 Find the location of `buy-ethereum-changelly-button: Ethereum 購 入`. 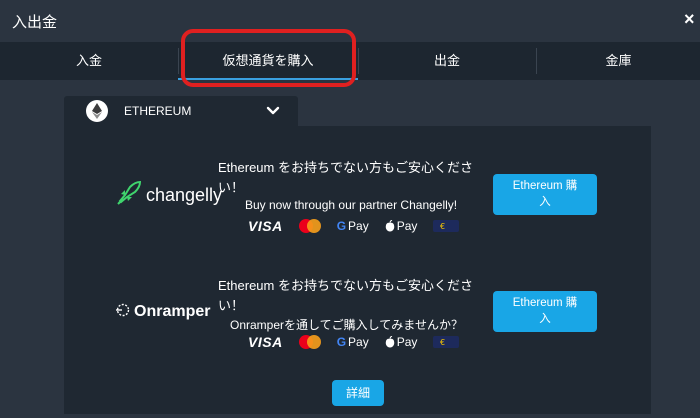

buy-ethereum-changelly-button: Ethereum 購 入 is located at coordinates (545, 194).